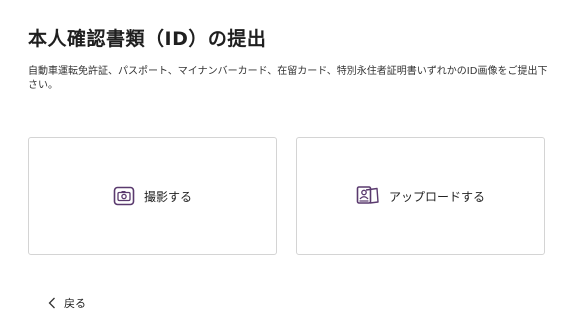 The width and height of the screenshot is (582, 336). What do you see at coordinates (52, 303) in the screenshot?
I see `chevron-left-icon` at bounding box center [52, 303].